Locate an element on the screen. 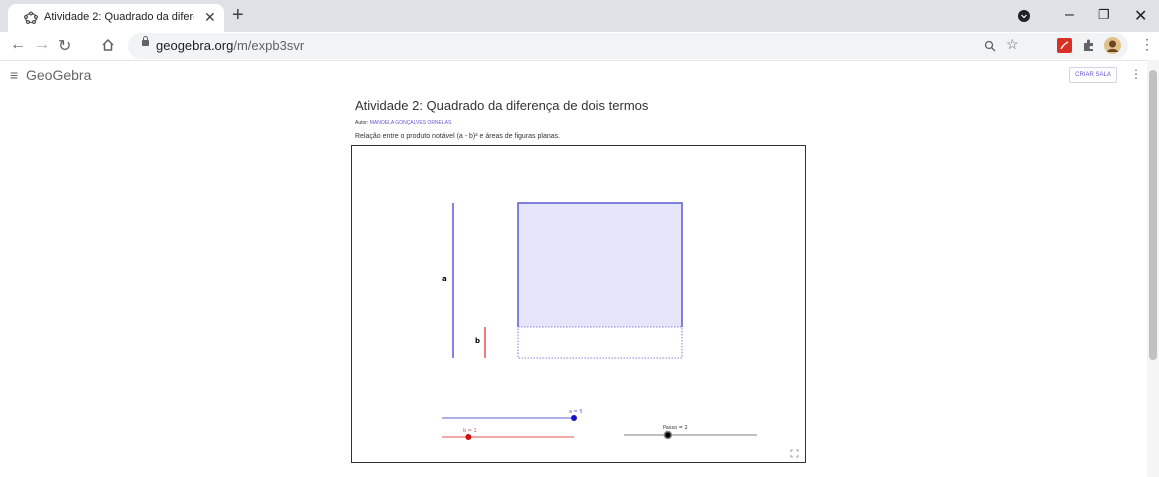  extensions-puzzle-icon is located at coordinates (1088, 45).